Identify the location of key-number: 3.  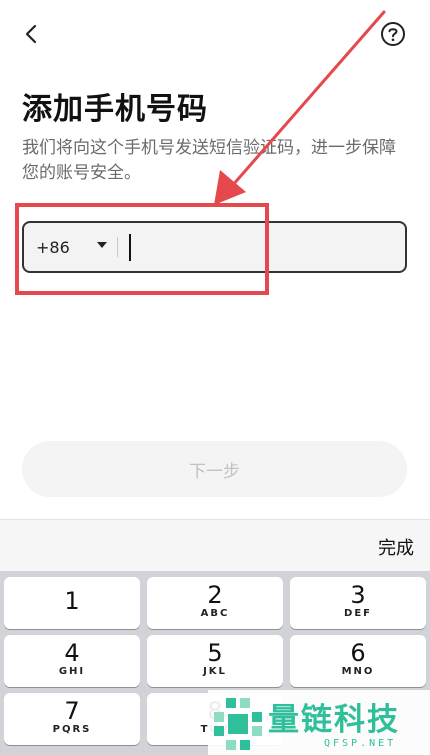
(358, 595).